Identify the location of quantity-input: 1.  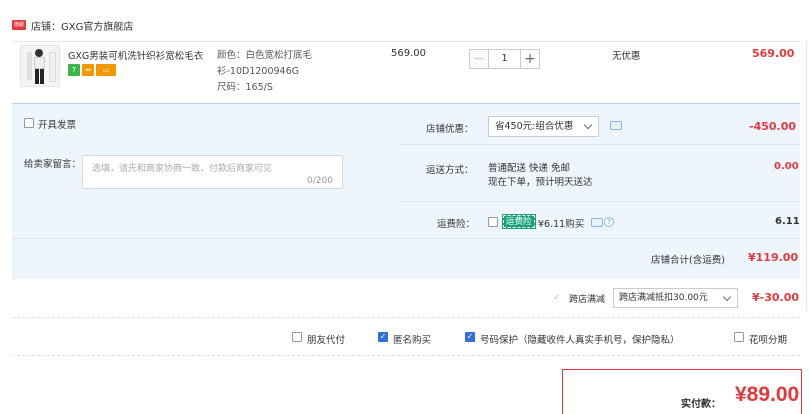
(504, 59).